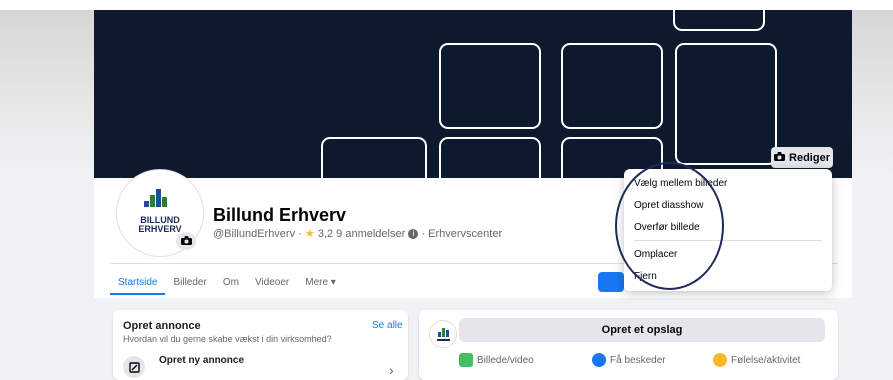 This screenshot has width=893, height=380. Describe the element at coordinates (280, 215) in the screenshot. I see `page-title: Billund Erhverv` at that location.